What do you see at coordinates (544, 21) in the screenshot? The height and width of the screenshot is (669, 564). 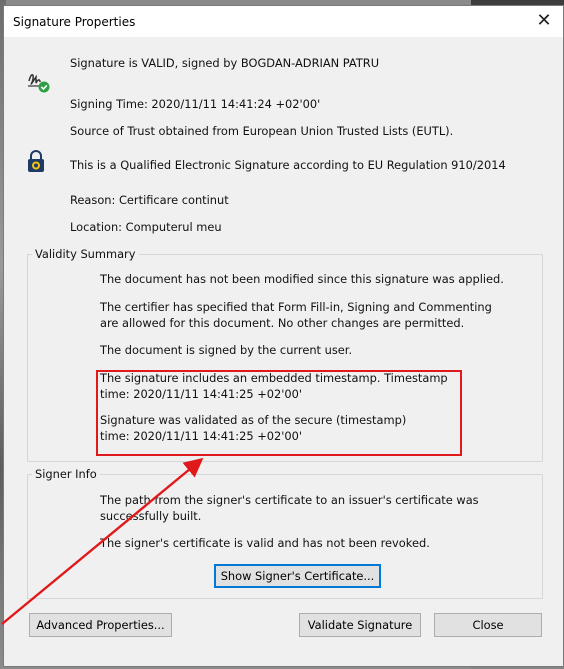 I see `close-icon: ✕` at bounding box center [544, 21].